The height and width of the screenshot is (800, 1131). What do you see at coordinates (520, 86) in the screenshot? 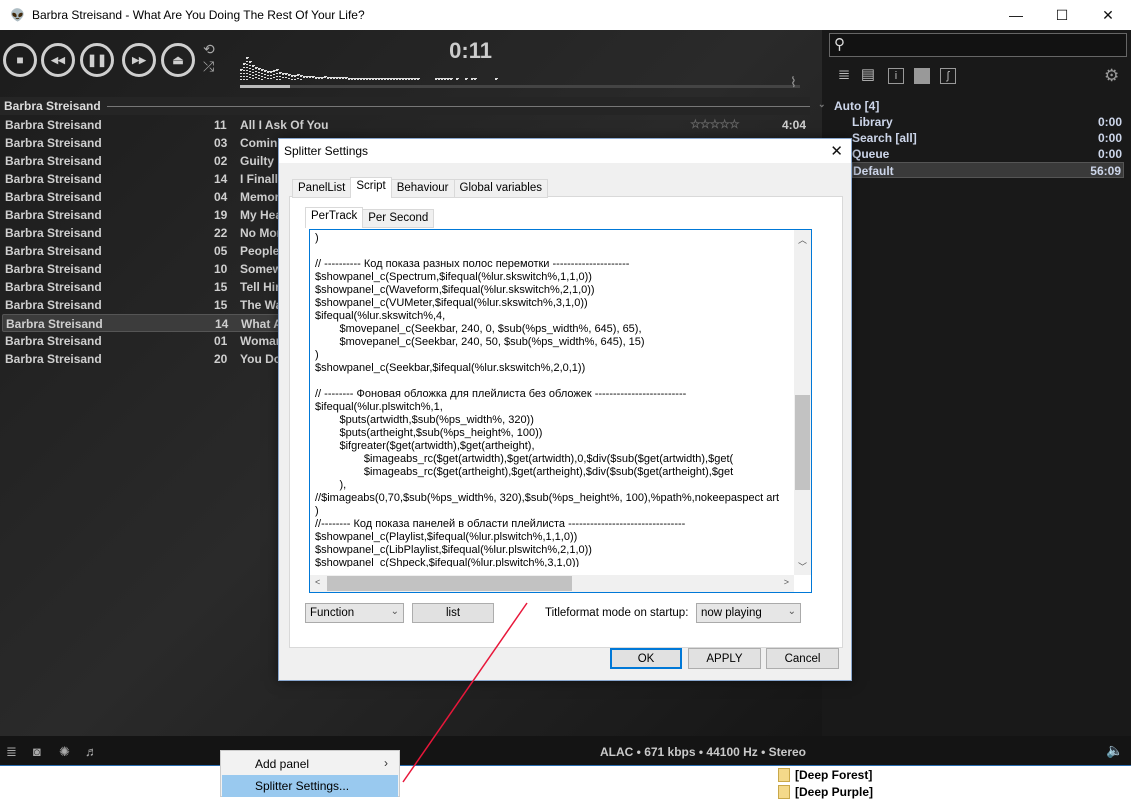
I see `seekbar` at bounding box center [520, 86].